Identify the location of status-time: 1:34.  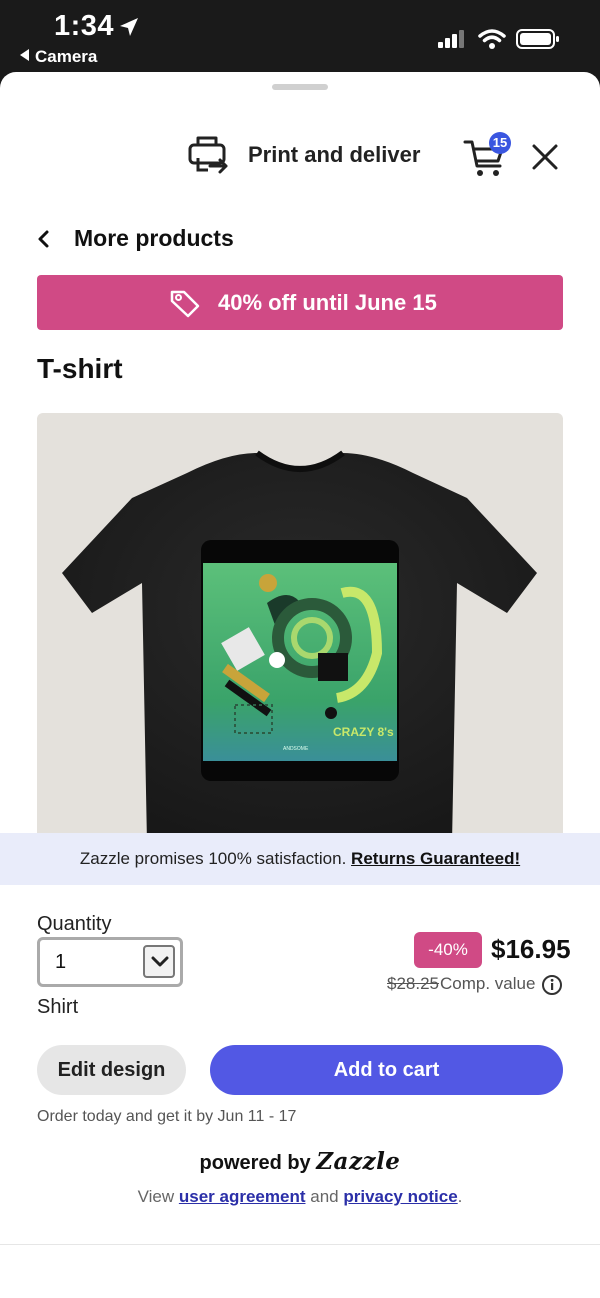
(84, 26).